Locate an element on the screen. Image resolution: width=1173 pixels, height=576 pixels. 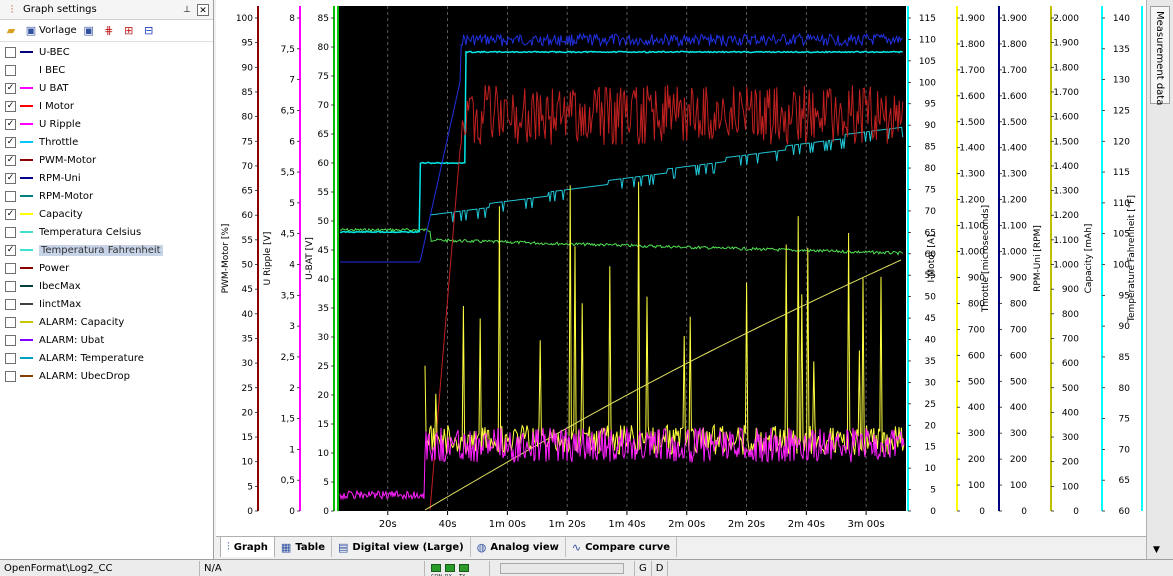
measurement-data-tab: Measurement data is located at coordinates (1160, 55).